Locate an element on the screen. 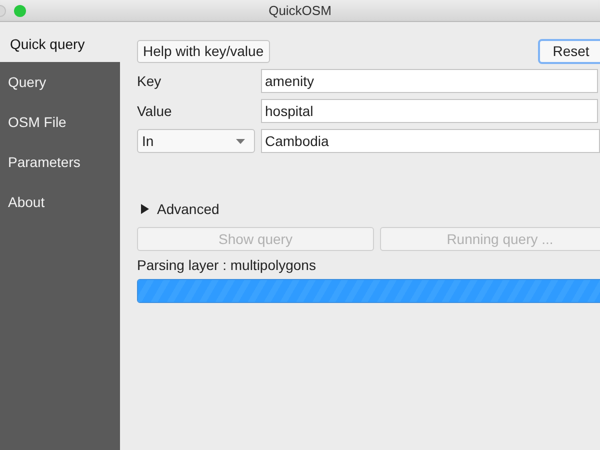  sidebar-item: Parameters is located at coordinates (60, 162).